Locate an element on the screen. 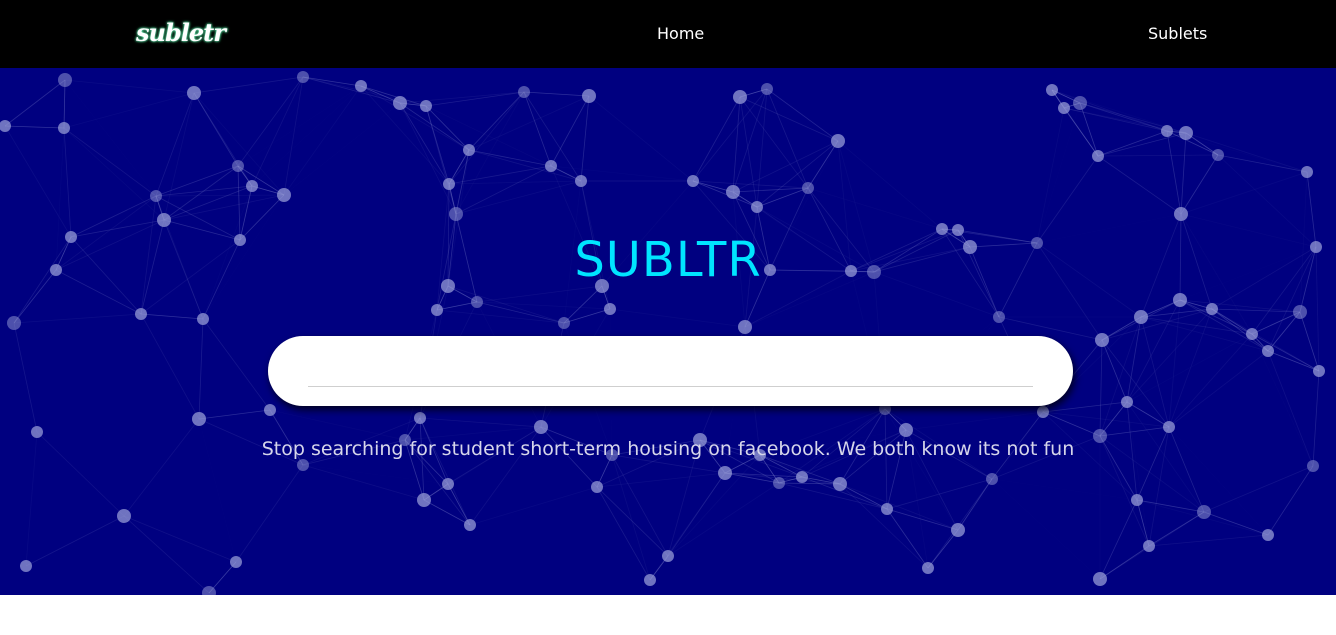  search-input is located at coordinates (670, 367).